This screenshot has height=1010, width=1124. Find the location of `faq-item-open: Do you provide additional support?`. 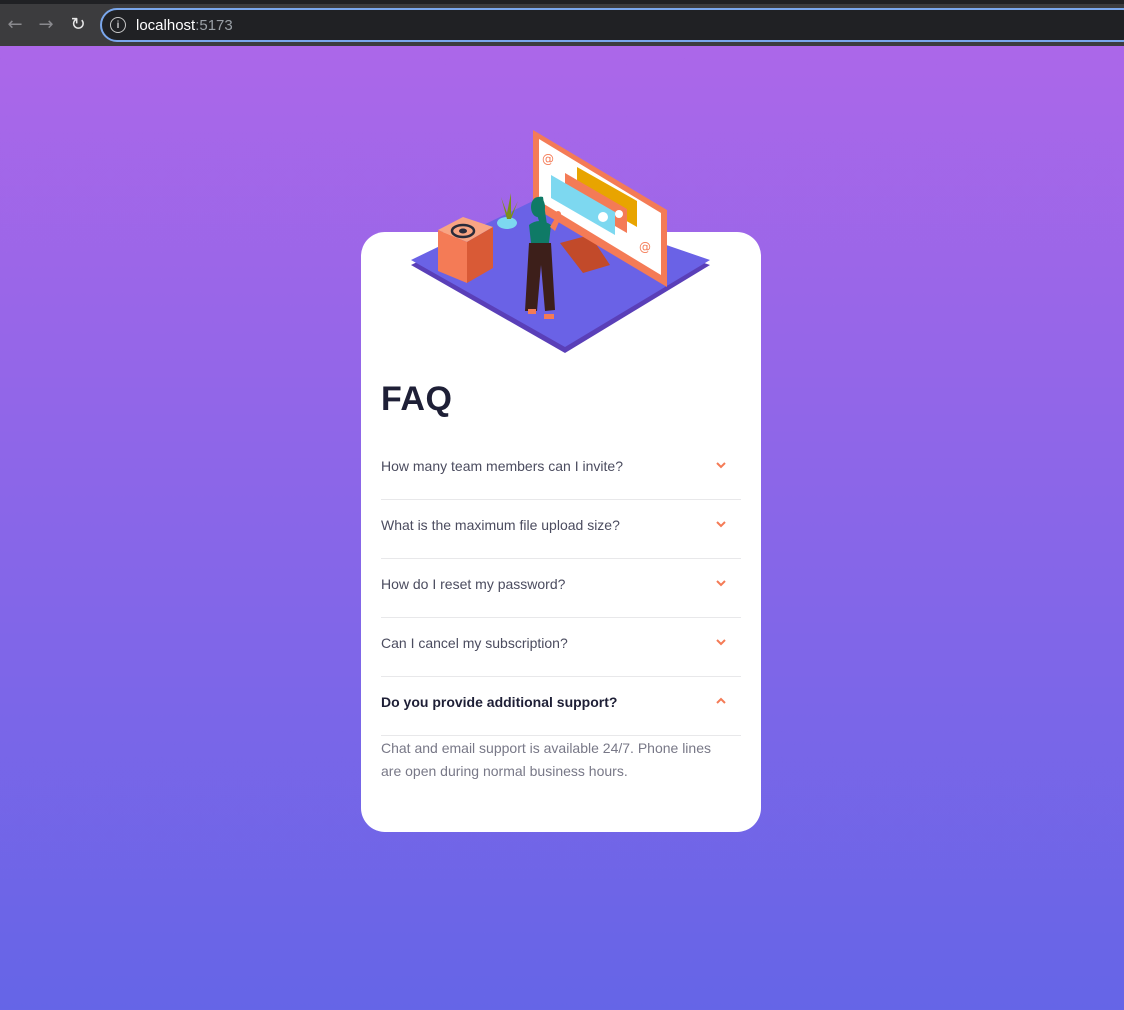

faq-item-open: Do you provide additional support? is located at coordinates (561, 706).